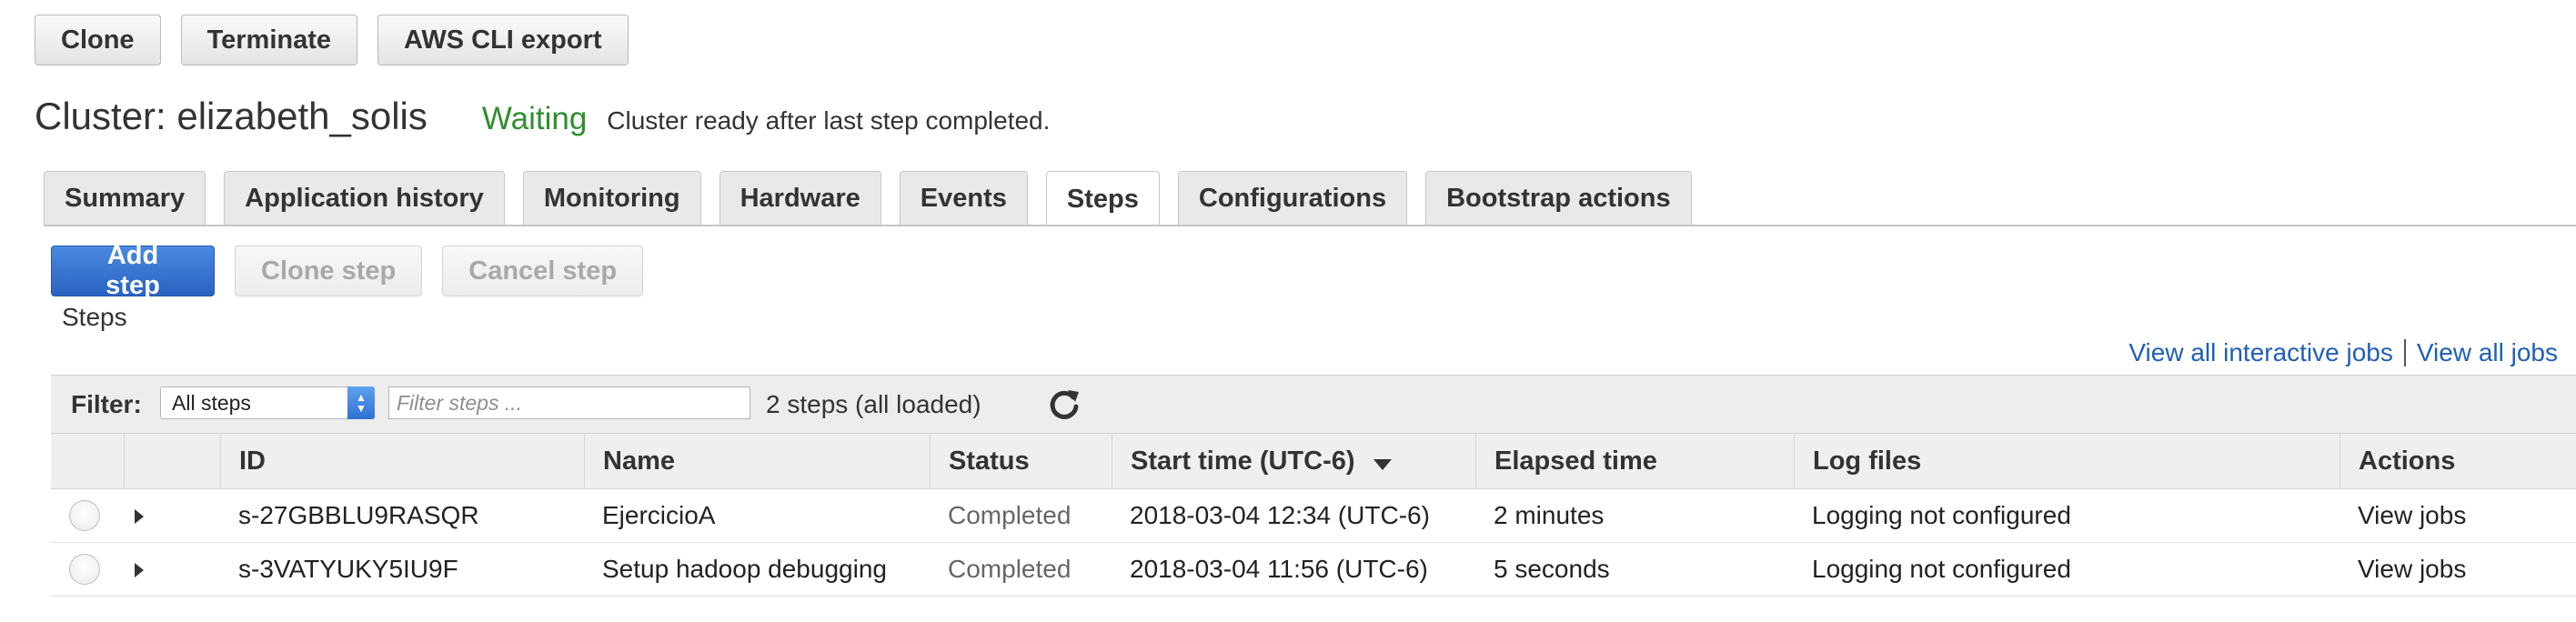 The height and width of the screenshot is (622, 2576). I want to click on column-header-id: ID, so click(402, 461).